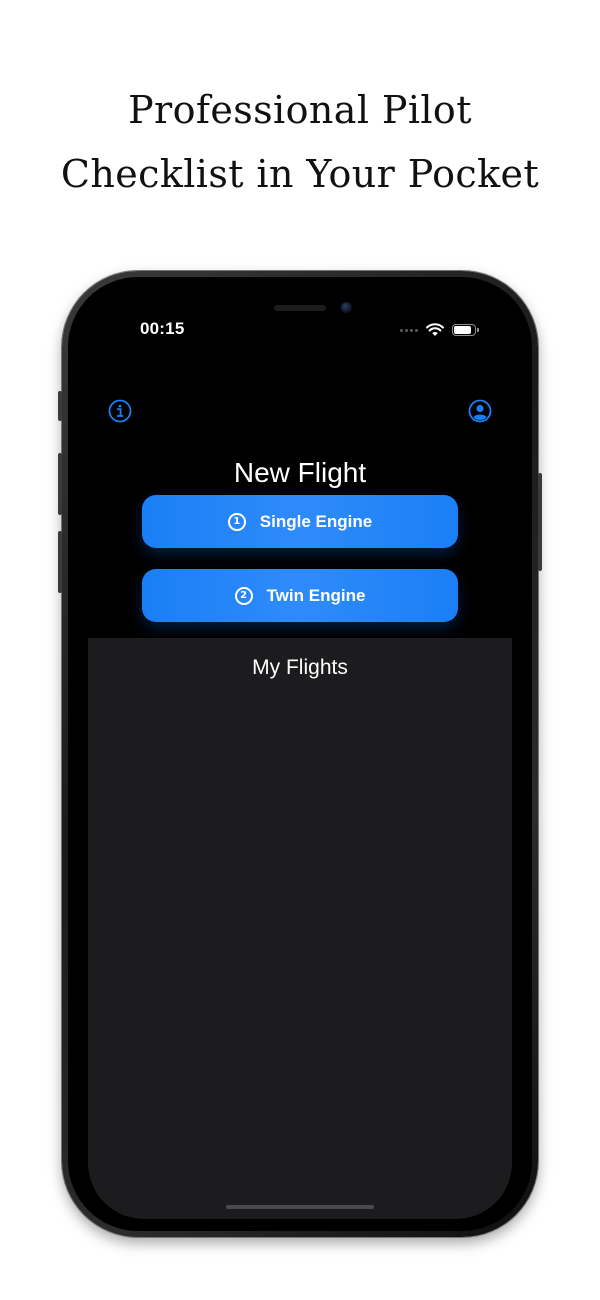 This screenshot has height=1300, width=600. I want to click on twin-engine-button: 2 Twin Engine, so click(300, 595).